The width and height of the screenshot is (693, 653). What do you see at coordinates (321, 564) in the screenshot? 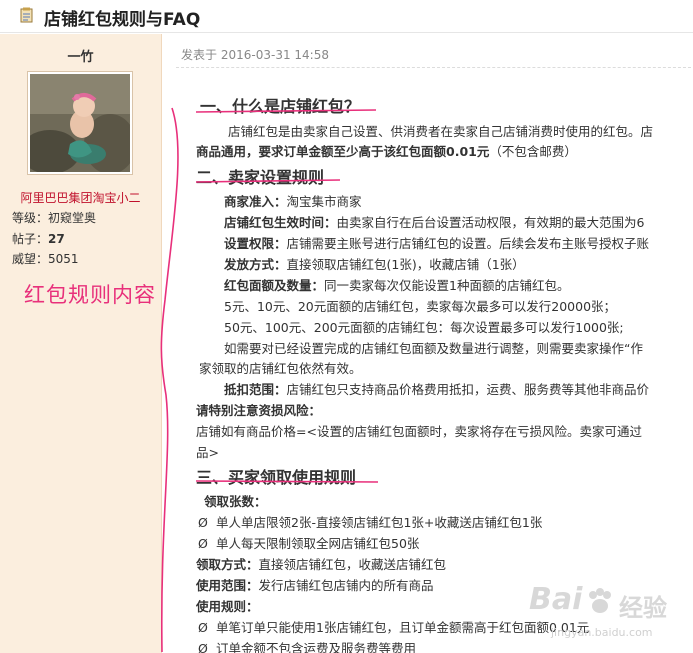
I see `claim-method: 领取方式：直接领店铺红包，收藏送店铺红包` at bounding box center [321, 564].